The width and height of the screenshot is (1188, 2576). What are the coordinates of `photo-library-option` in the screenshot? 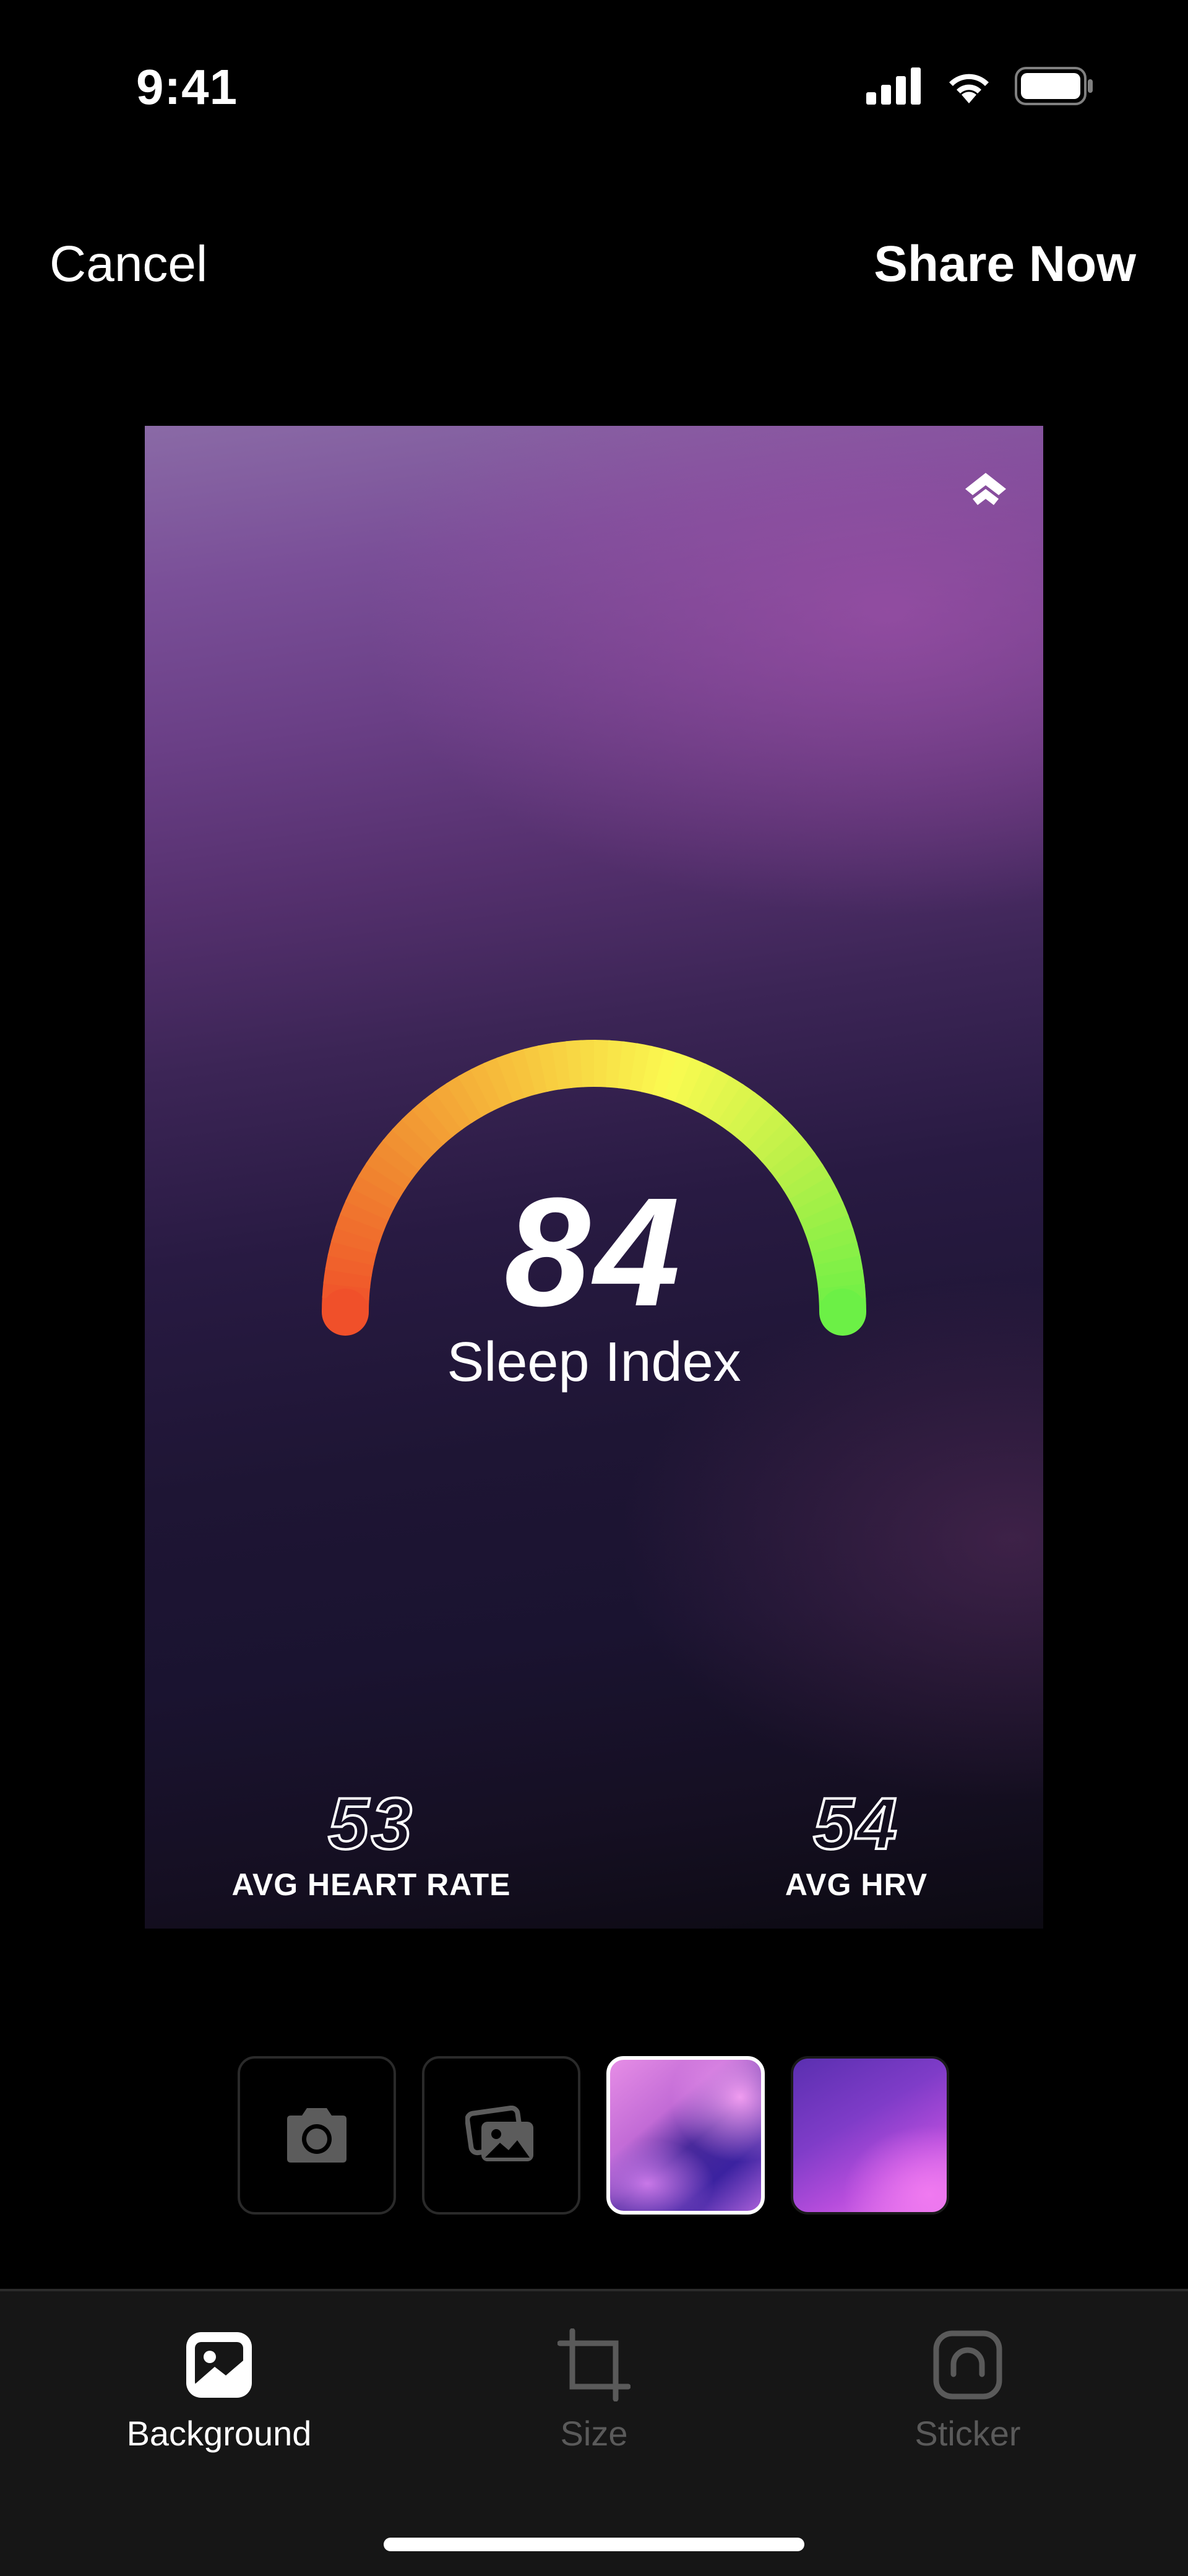 It's located at (501, 2135).